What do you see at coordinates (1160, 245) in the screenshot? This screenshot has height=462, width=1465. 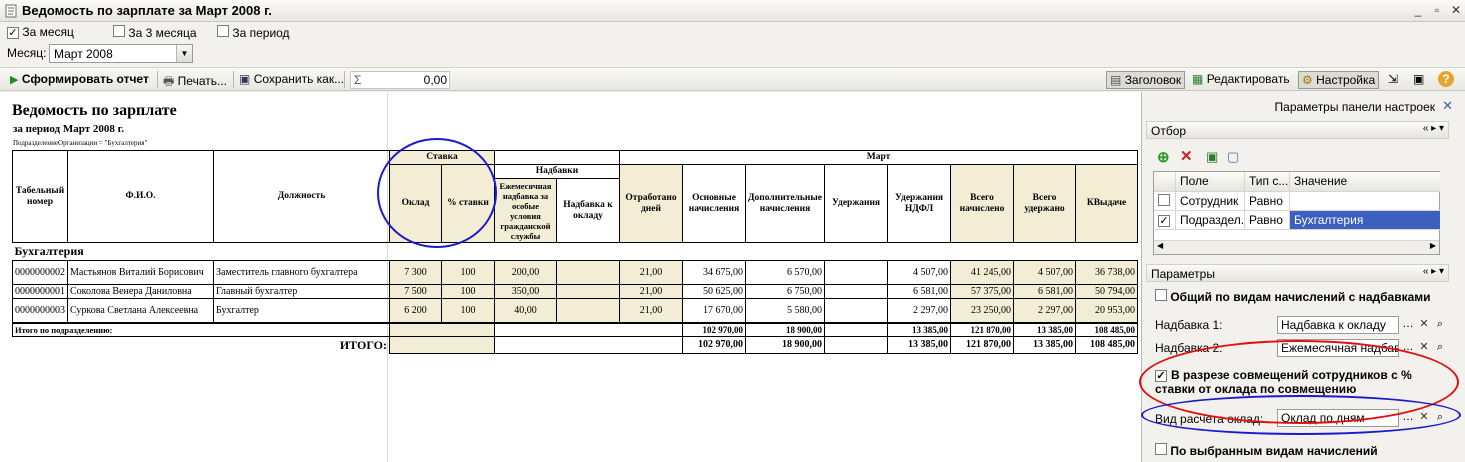 I see `scroll-left-icon: ◀` at bounding box center [1160, 245].